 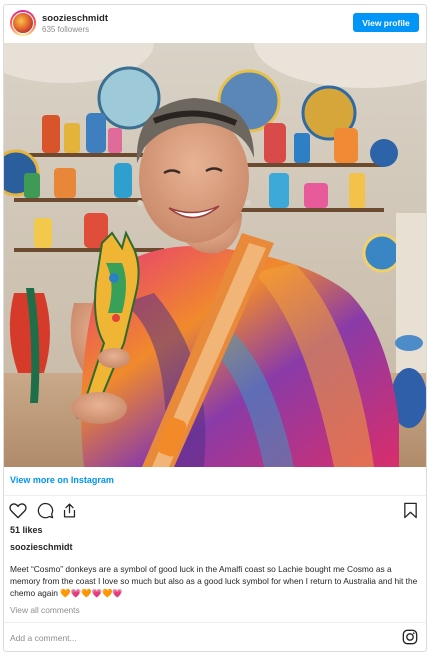 I want to click on follower-count: 635 followers, so click(x=66, y=29).